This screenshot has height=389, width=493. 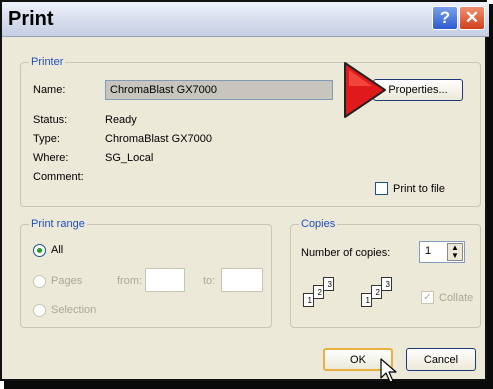 I want to click on to-label: to:, so click(x=209, y=281).